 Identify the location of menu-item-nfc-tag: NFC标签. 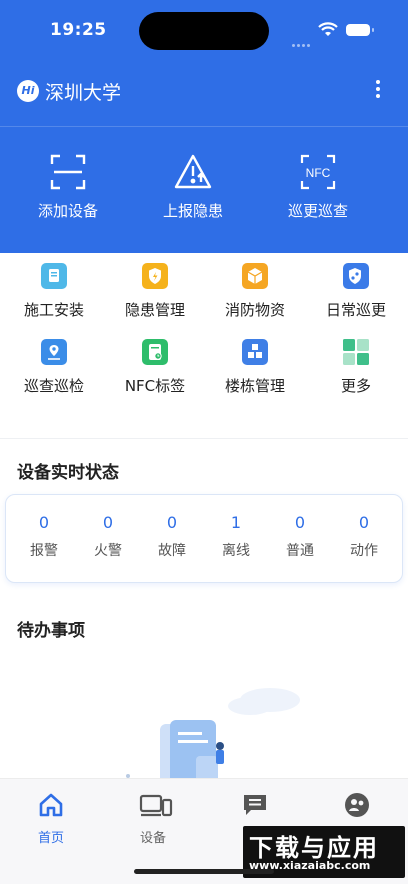
(155, 367).